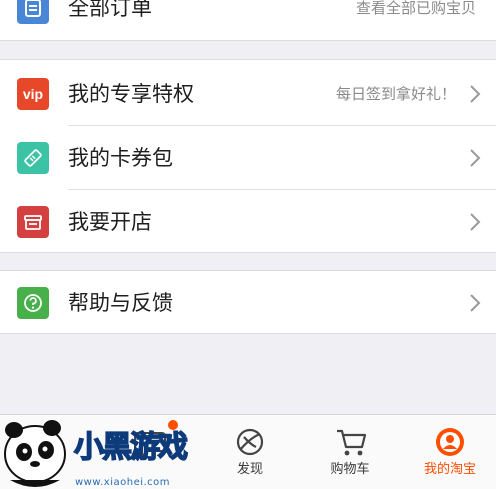 The width and height of the screenshot is (496, 489). Describe the element at coordinates (352, 442) in the screenshot. I see `cart-icon` at that location.